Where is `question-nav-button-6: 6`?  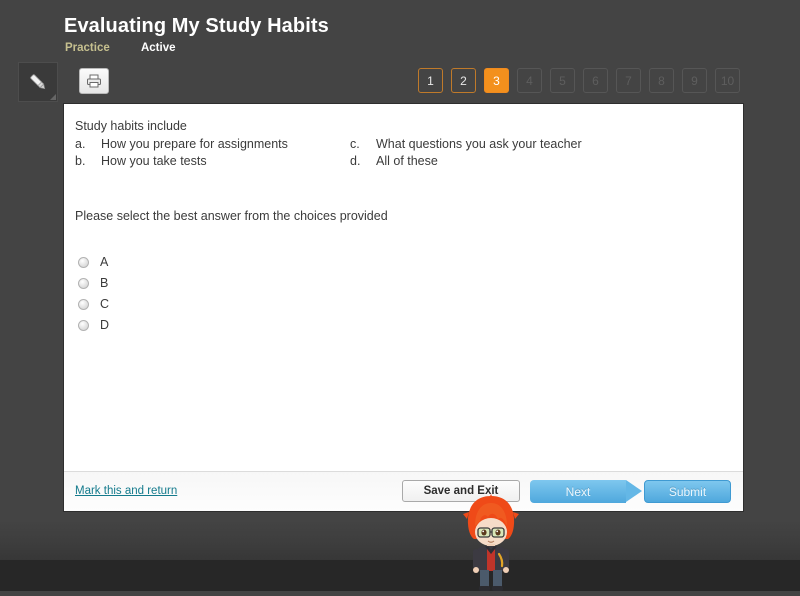
question-nav-button-6: 6 is located at coordinates (595, 80).